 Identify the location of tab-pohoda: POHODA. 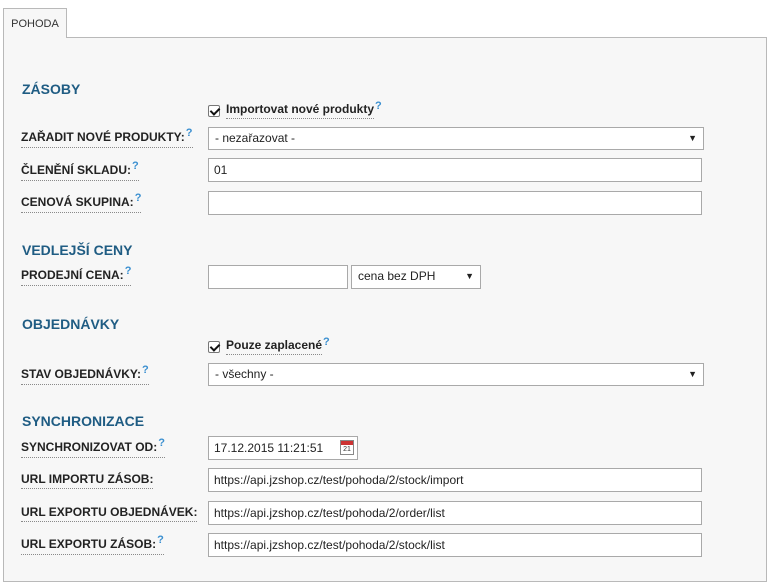
(35, 23).